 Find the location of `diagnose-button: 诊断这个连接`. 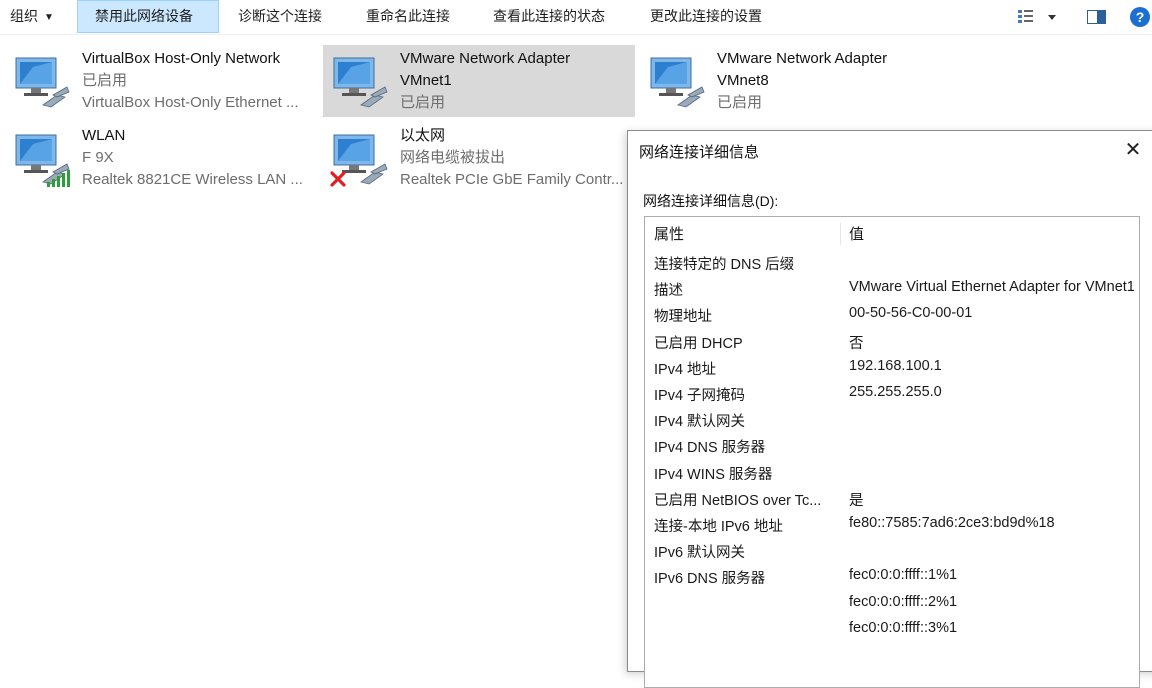

diagnose-button: 诊断这个连接 is located at coordinates (280, 16).